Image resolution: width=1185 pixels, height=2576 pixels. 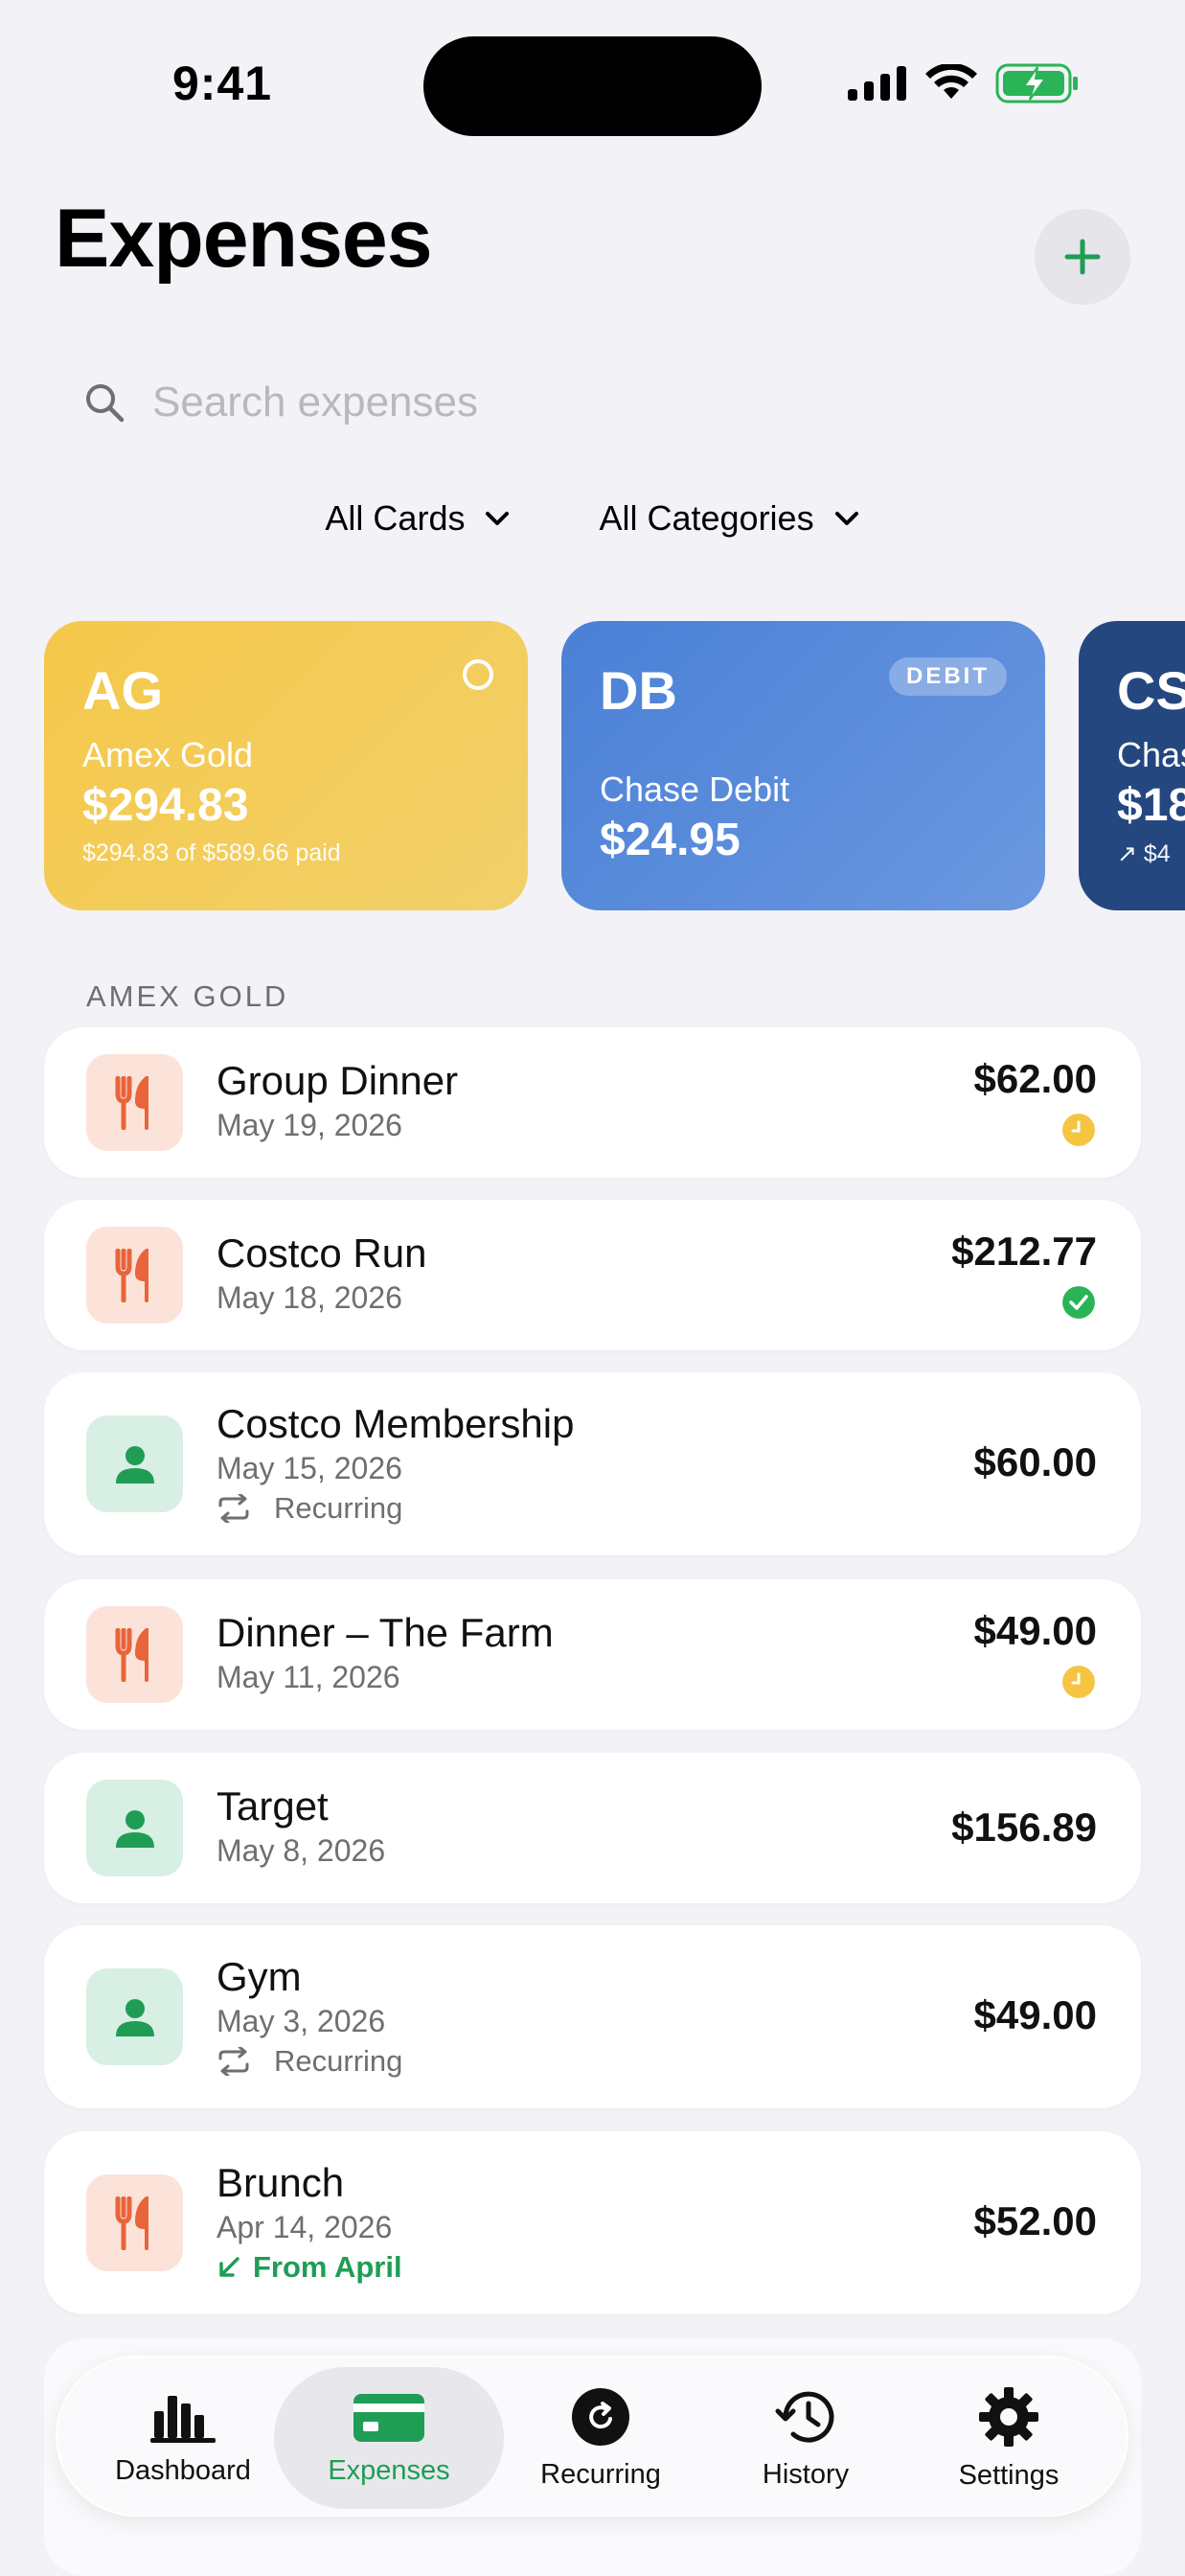 What do you see at coordinates (951, 81) in the screenshot?
I see `wifi-icon` at bounding box center [951, 81].